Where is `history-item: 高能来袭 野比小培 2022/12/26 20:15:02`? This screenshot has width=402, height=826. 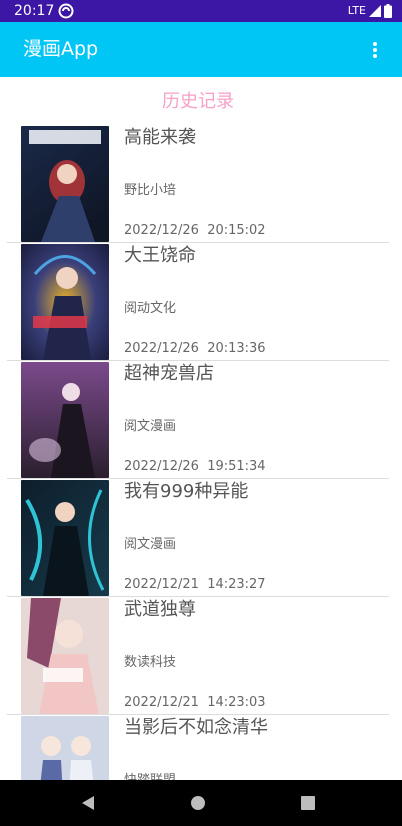 history-item: 高能来袭 野比小培 2022/12/26 20:15:02 is located at coordinates (198, 184).